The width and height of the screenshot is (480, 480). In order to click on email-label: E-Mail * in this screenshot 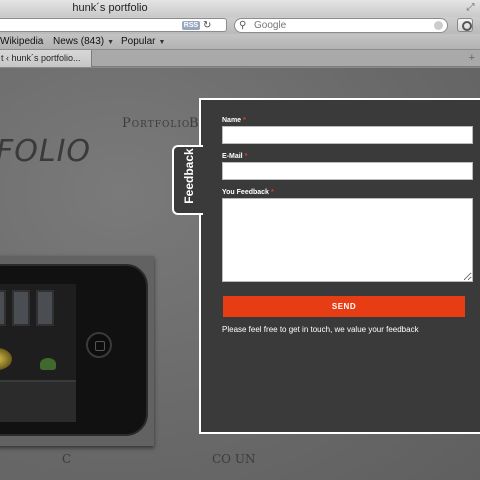, I will do `click(234, 156)`.